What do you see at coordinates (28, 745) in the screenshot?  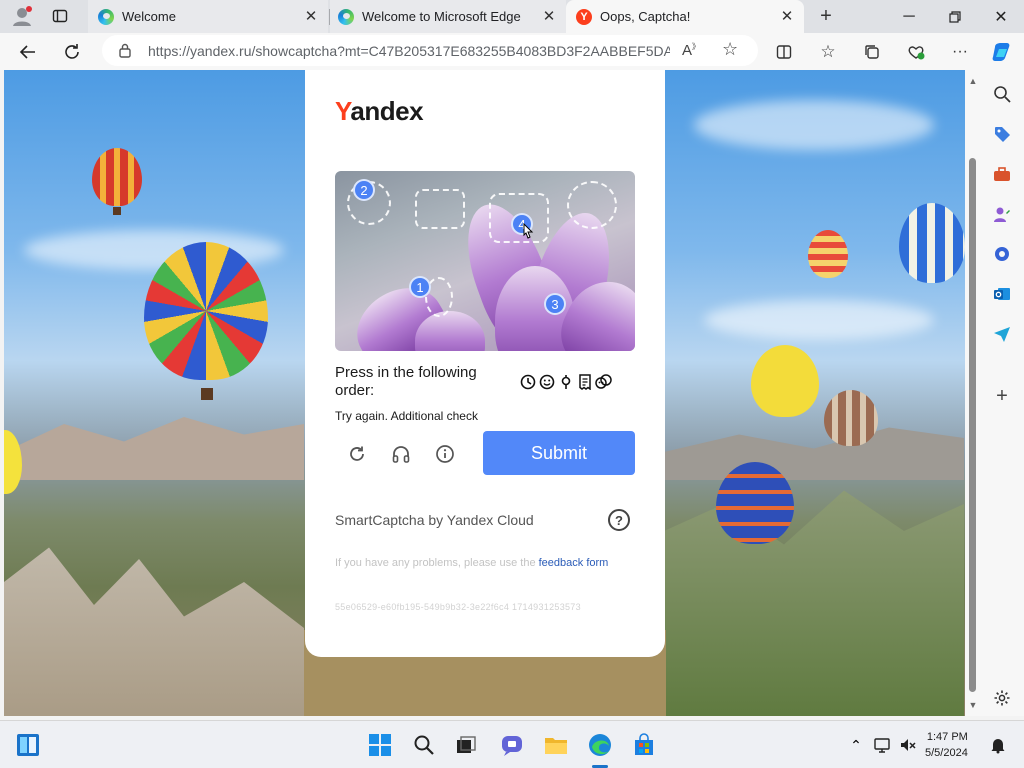 I see `widgets-icon` at bounding box center [28, 745].